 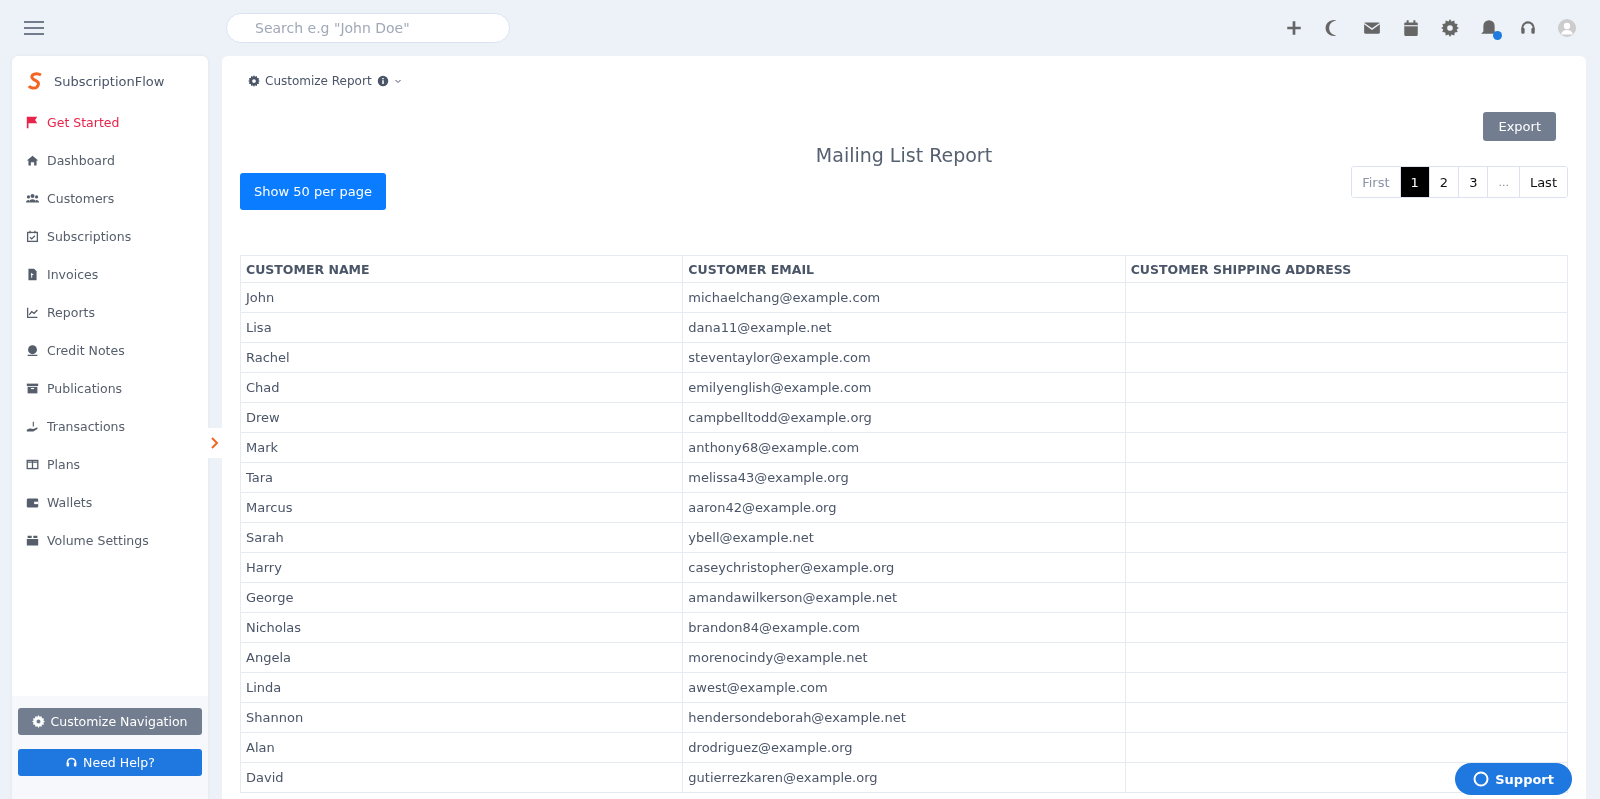 What do you see at coordinates (1513, 779) in the screenshot?
I see `support-button: Support` at bounding box center [1513, 779].